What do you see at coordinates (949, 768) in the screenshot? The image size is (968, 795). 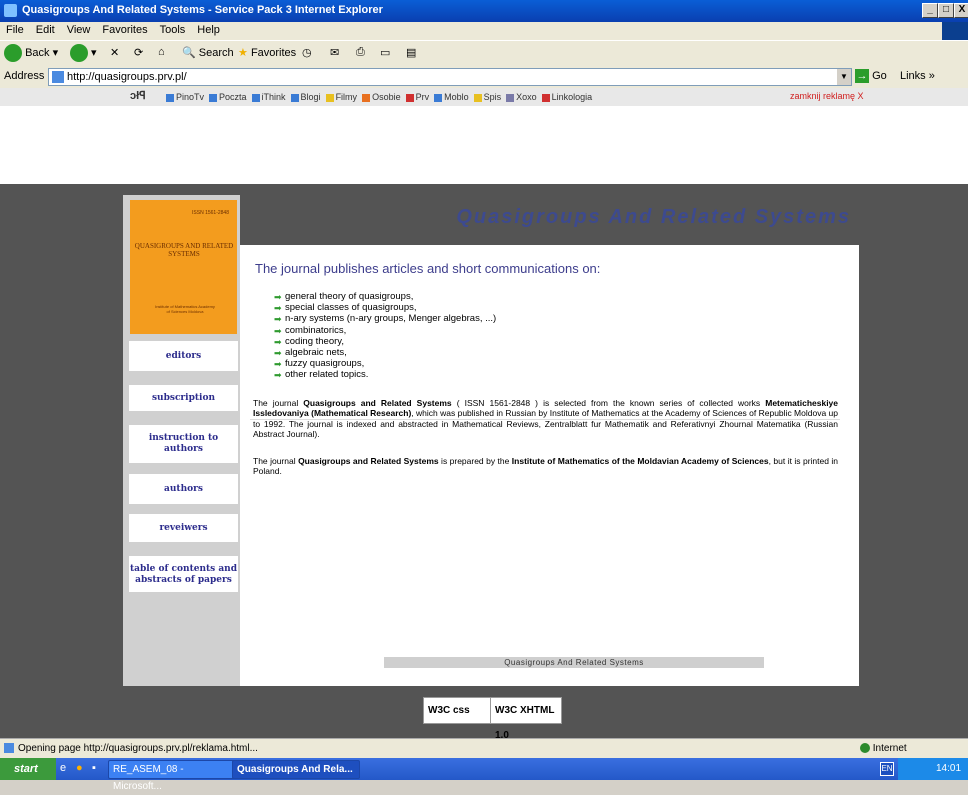 I see `clock: 14:01` at bounding box center [949, 768].